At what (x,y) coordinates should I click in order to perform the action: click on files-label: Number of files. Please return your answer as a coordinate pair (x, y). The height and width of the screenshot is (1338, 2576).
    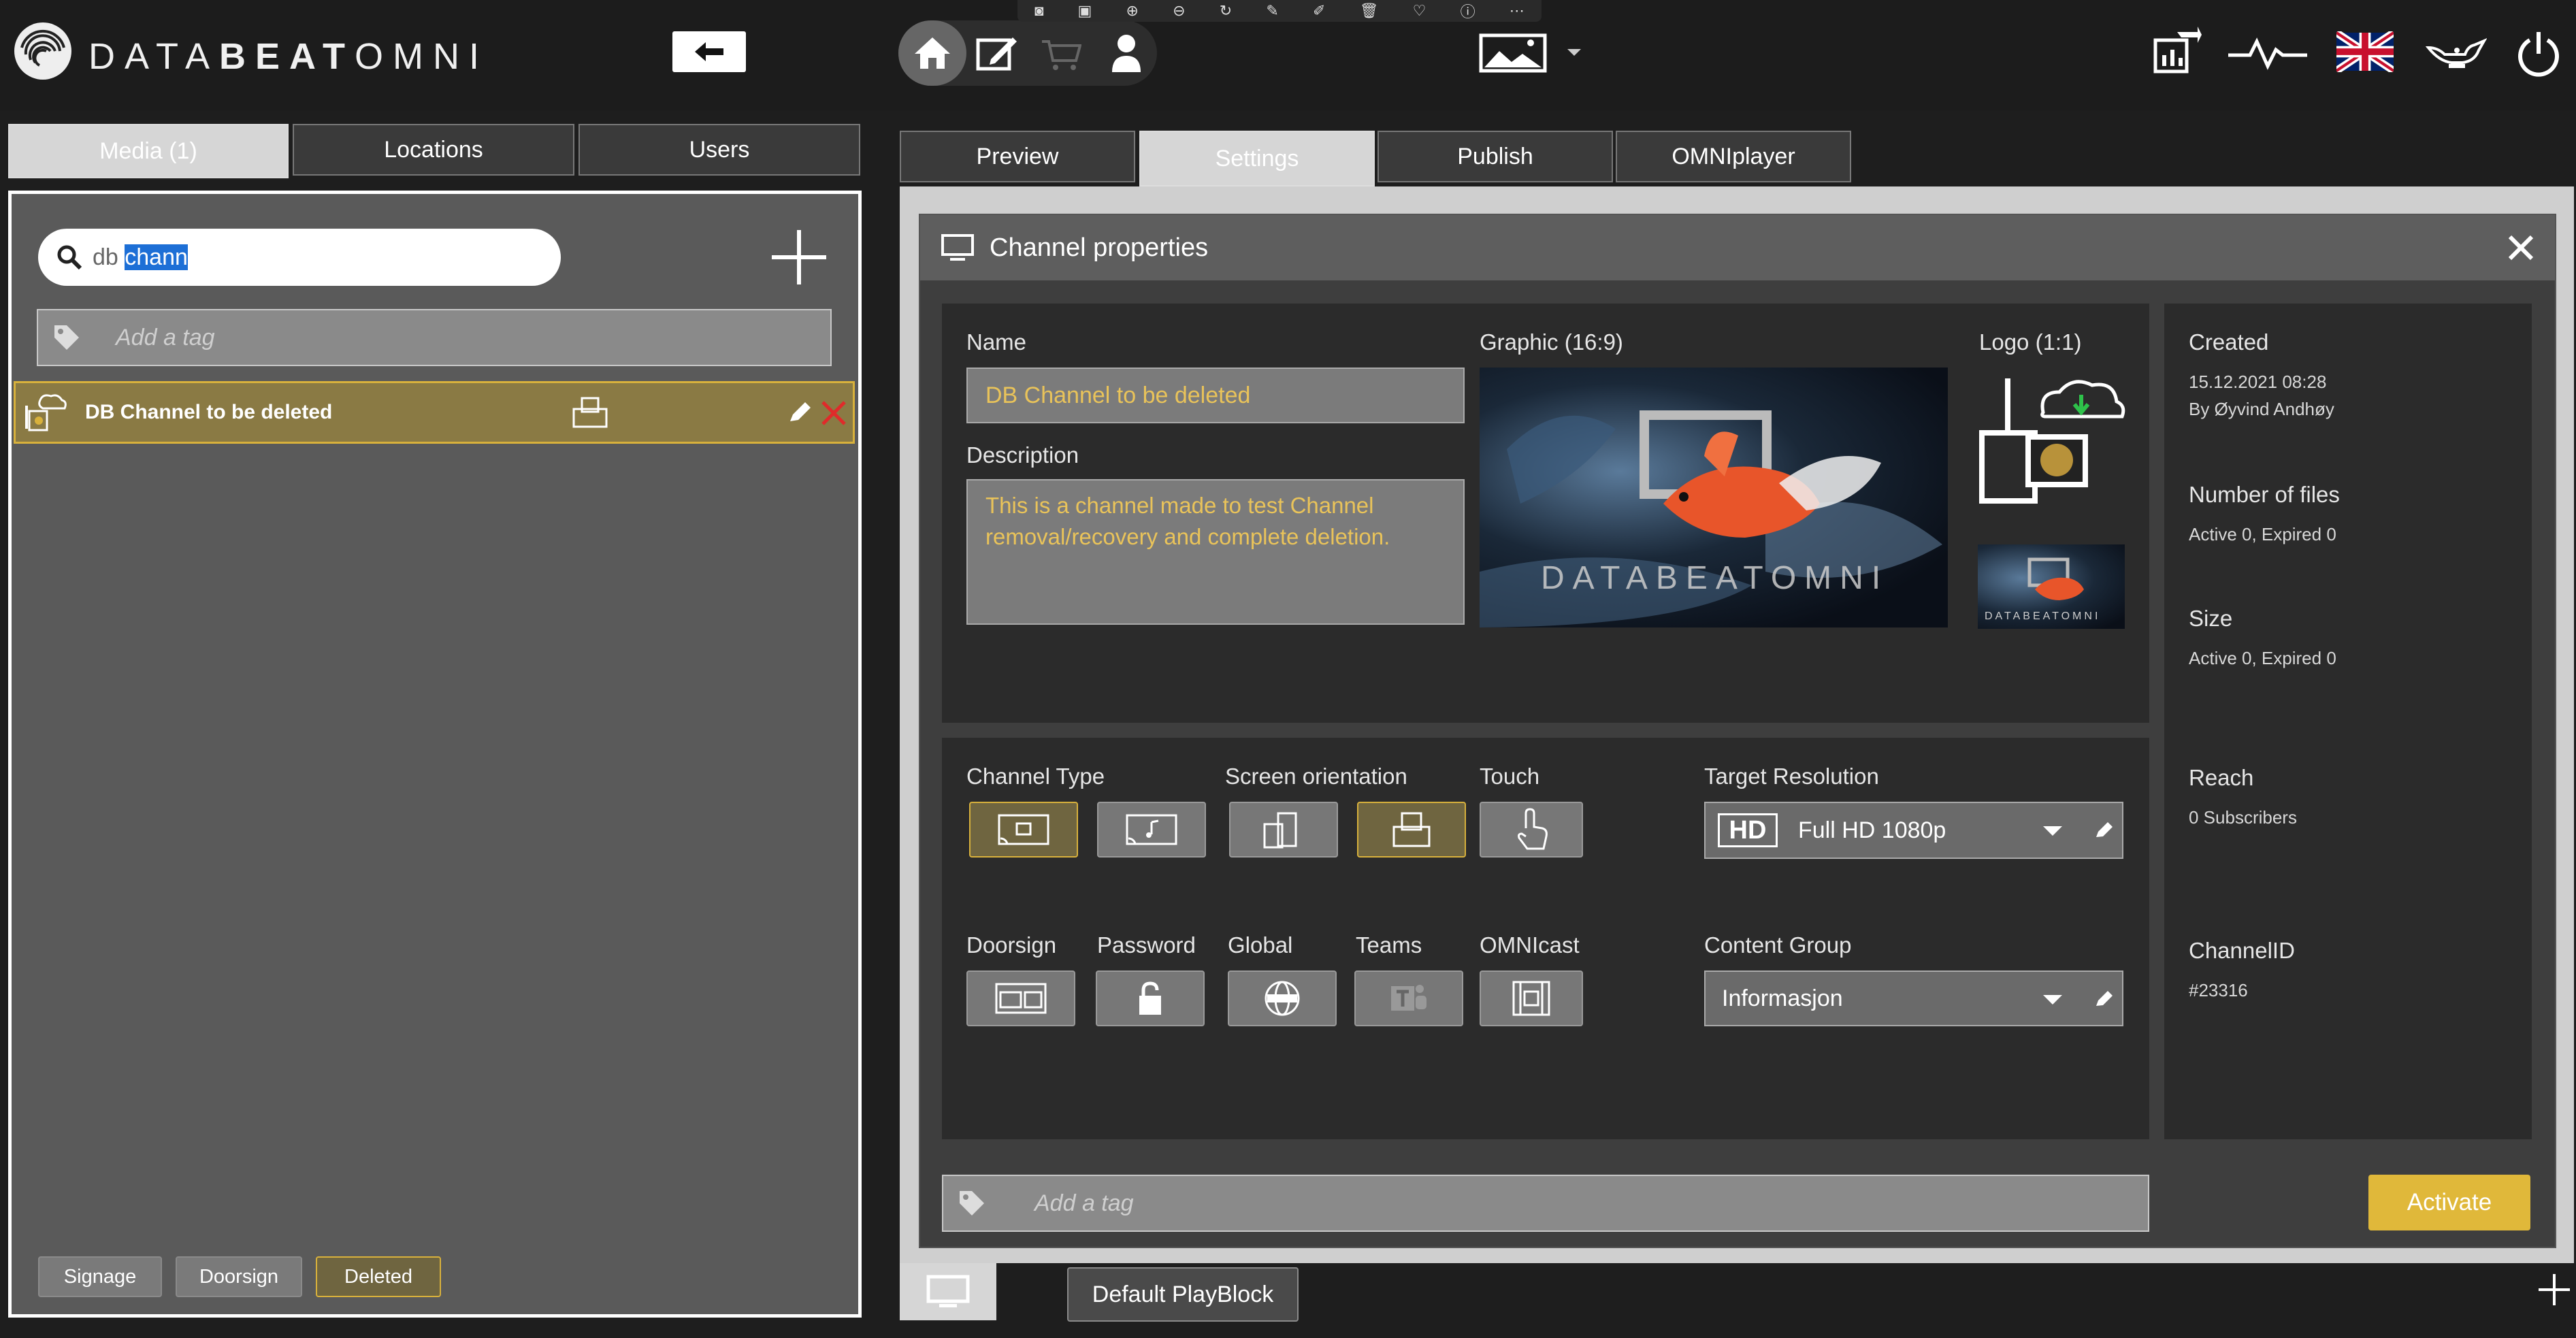
    Looking at the image, I should click on (2264, 494).